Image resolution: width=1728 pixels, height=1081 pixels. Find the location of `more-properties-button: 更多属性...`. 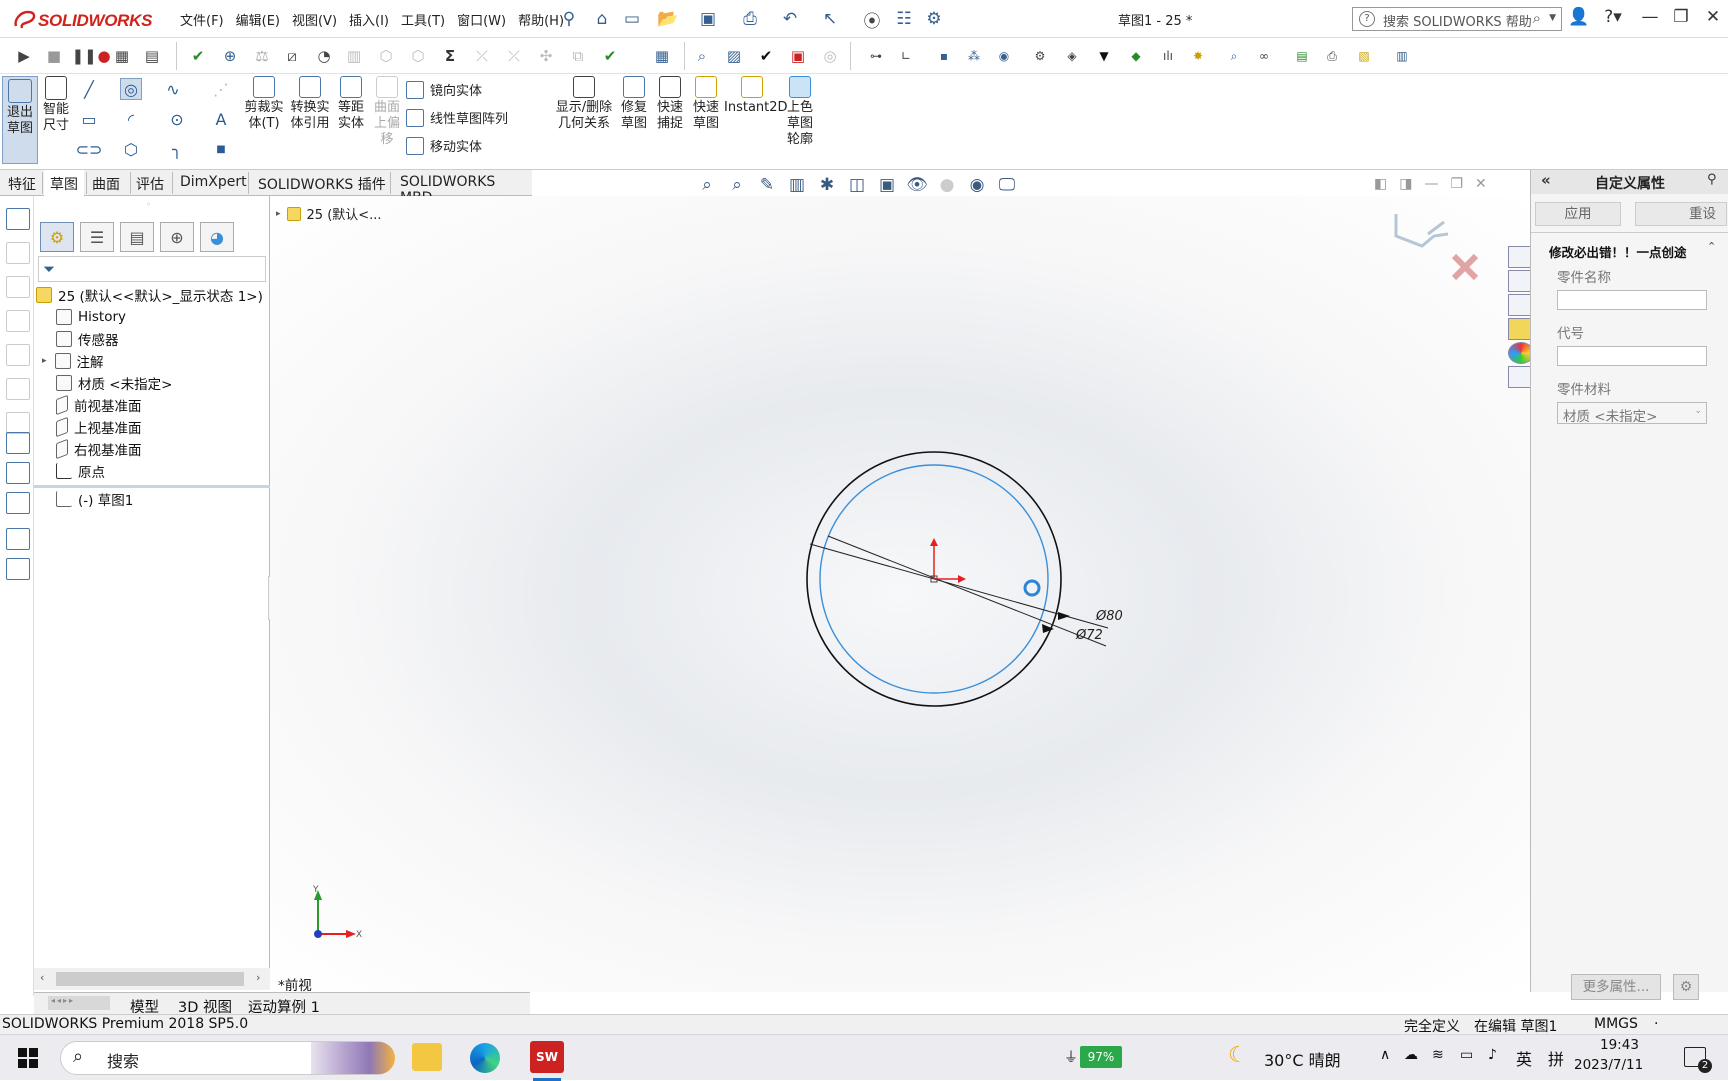

more-properties-button: 更多属性... is located at coordinates (1616, 987).